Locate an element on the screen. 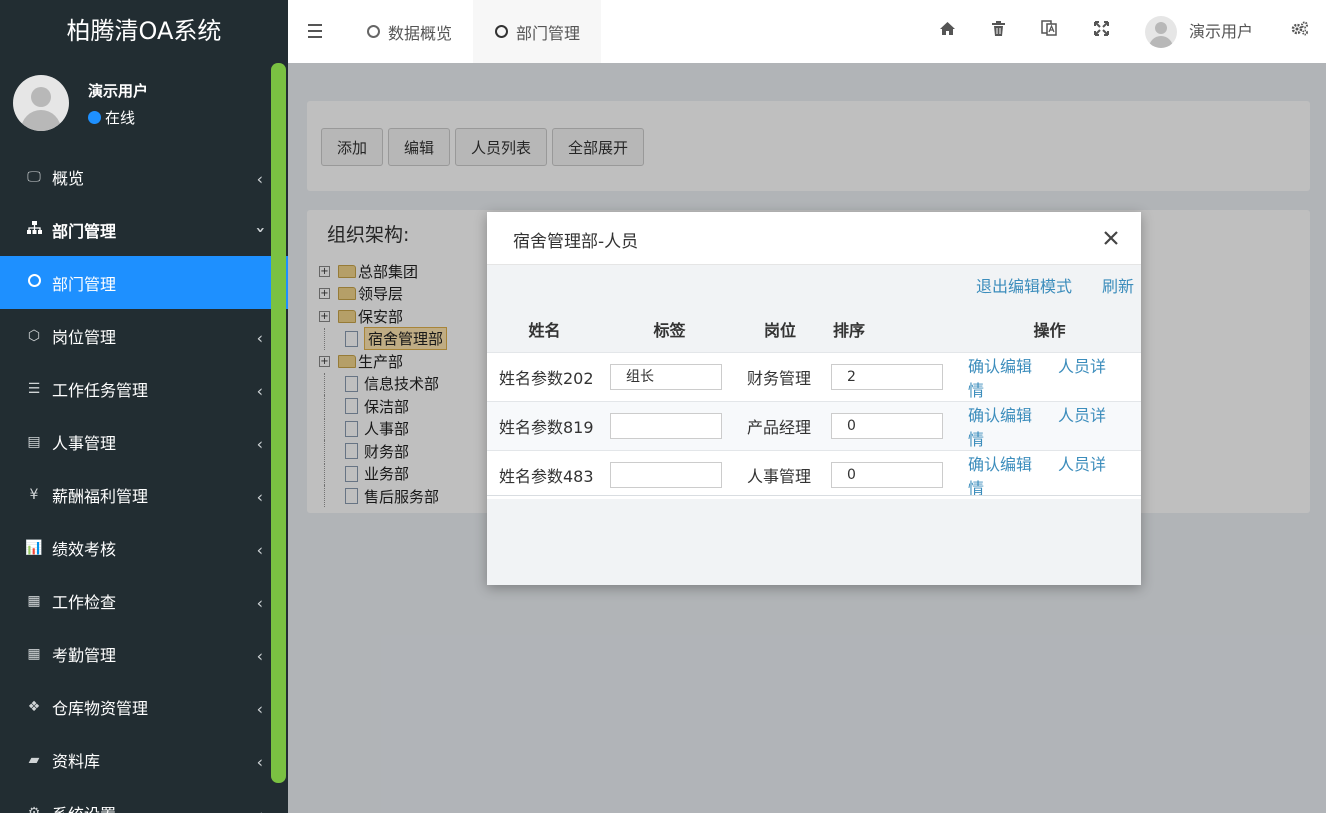 The height and width of the screenshot is (813, 1326). online-dot-icon is located at coordinates (94, 117).